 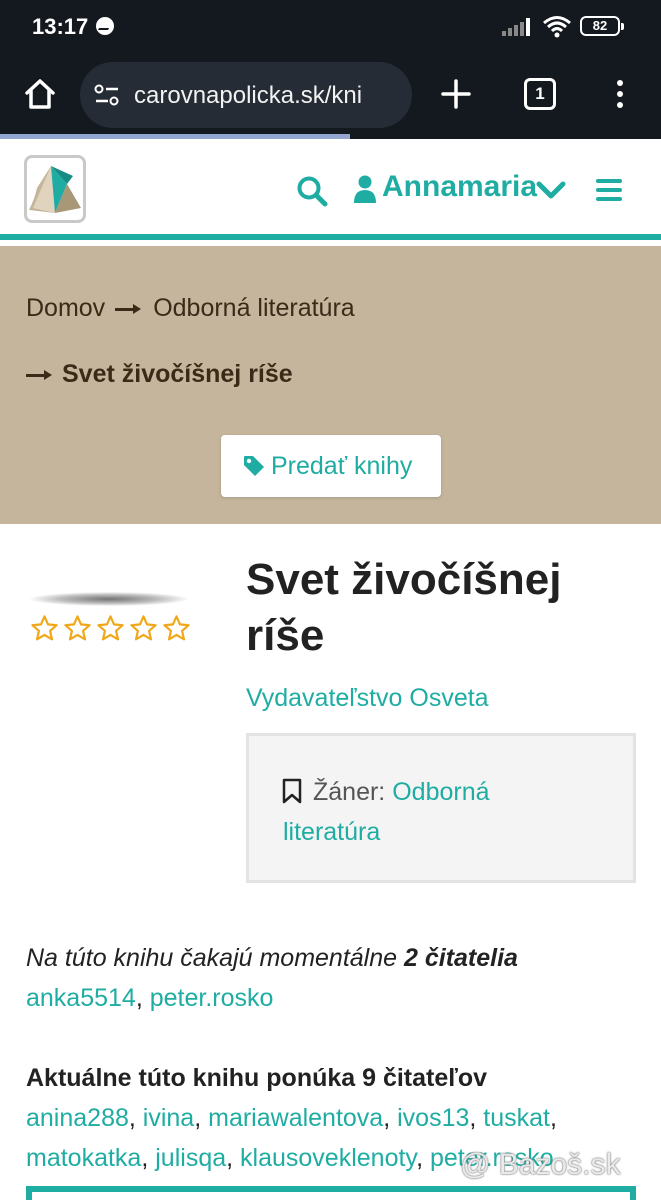 I want to click on breadcrumb-home-link: Domov, so click(x=65, y=308).